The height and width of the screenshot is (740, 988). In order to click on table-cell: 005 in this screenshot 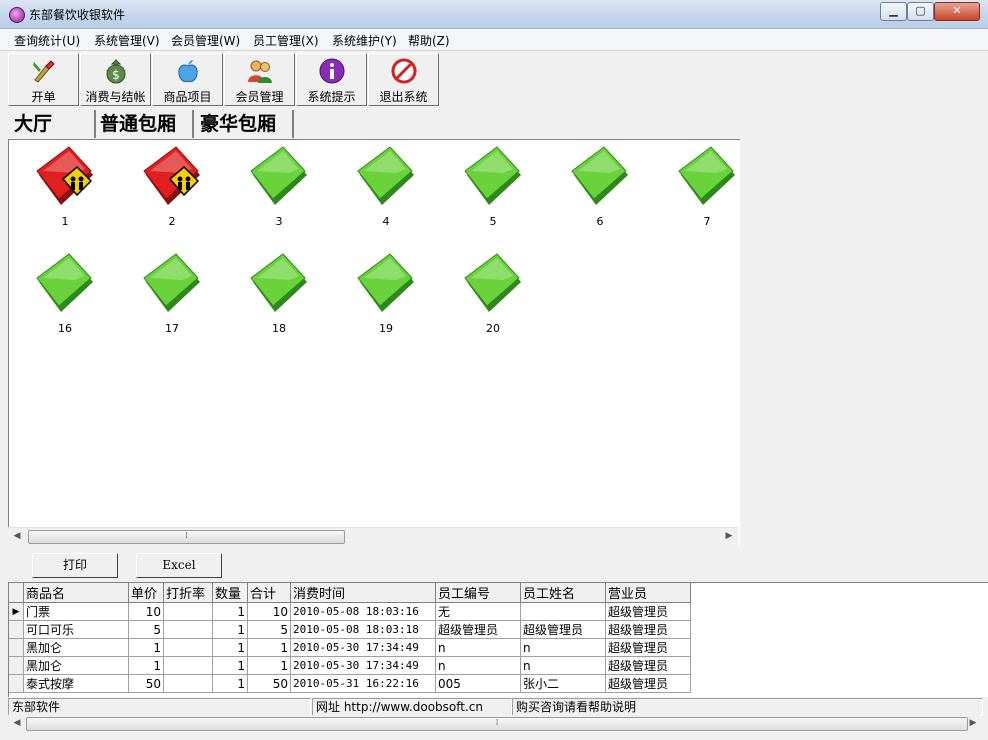, I will do `click(478, 683)`.